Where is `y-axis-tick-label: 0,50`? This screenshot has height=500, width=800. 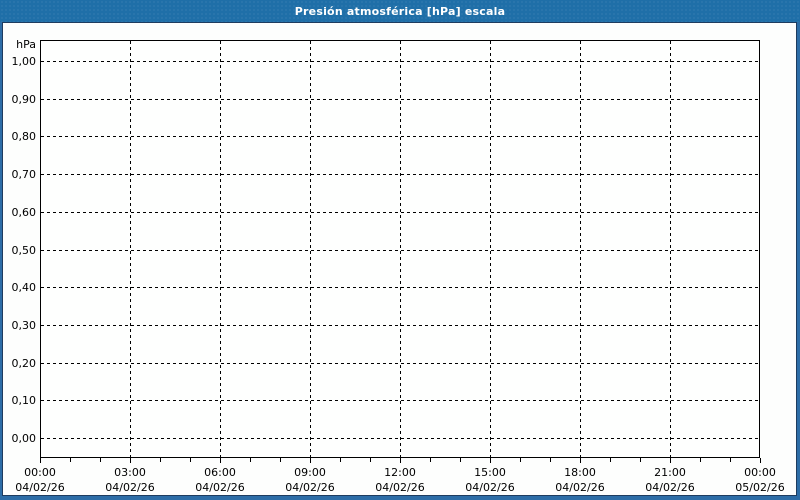
y-axis-tick-label: 0,50 is located at coordinates (24, 250).